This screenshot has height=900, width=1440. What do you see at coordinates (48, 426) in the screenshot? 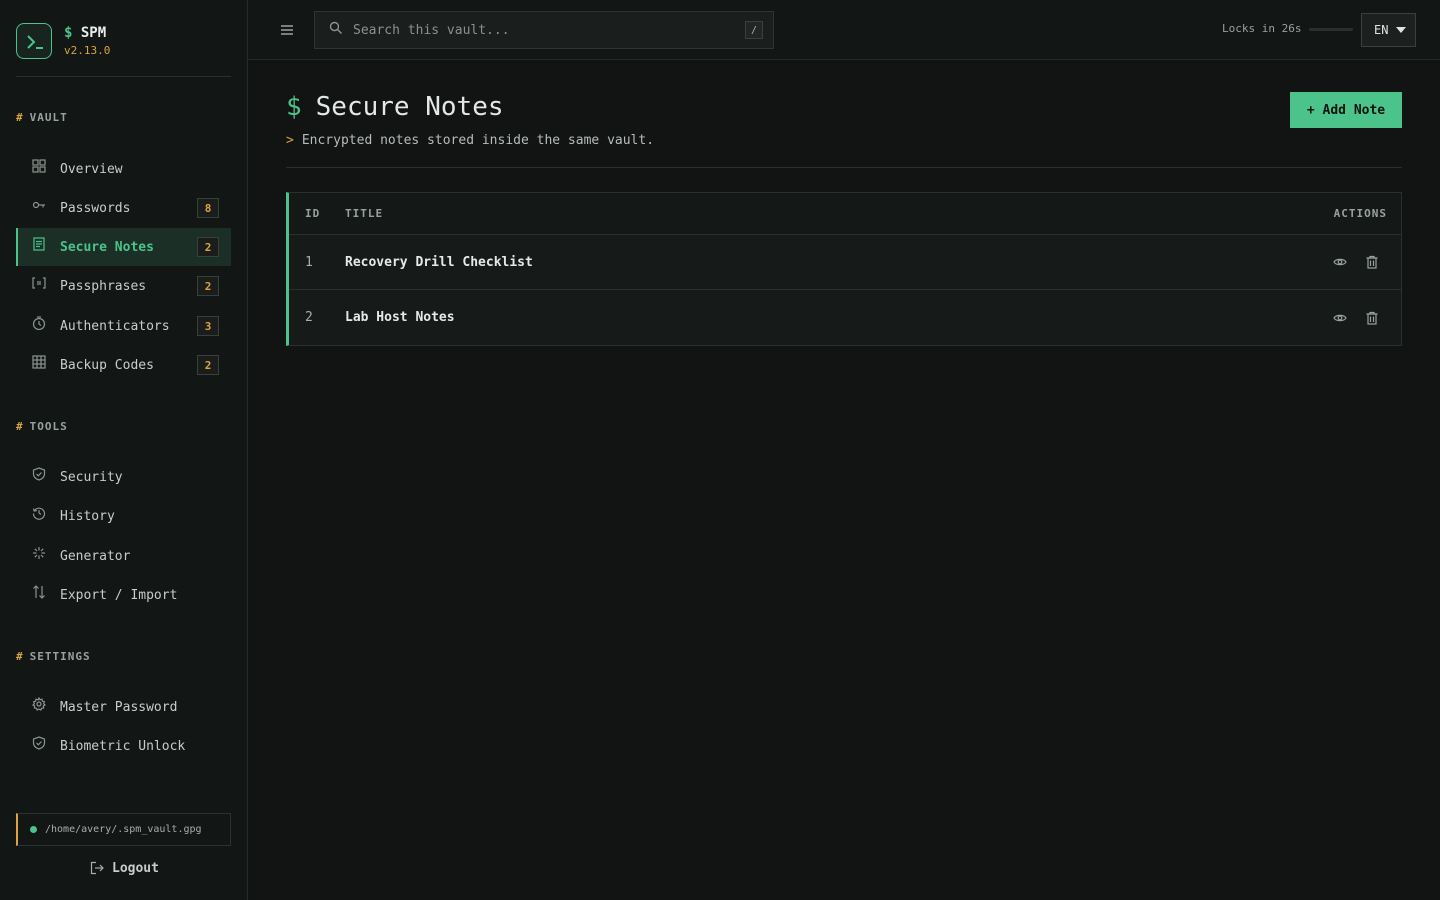
I see `section-label: TOOLS` at bounding box center [48, 426].